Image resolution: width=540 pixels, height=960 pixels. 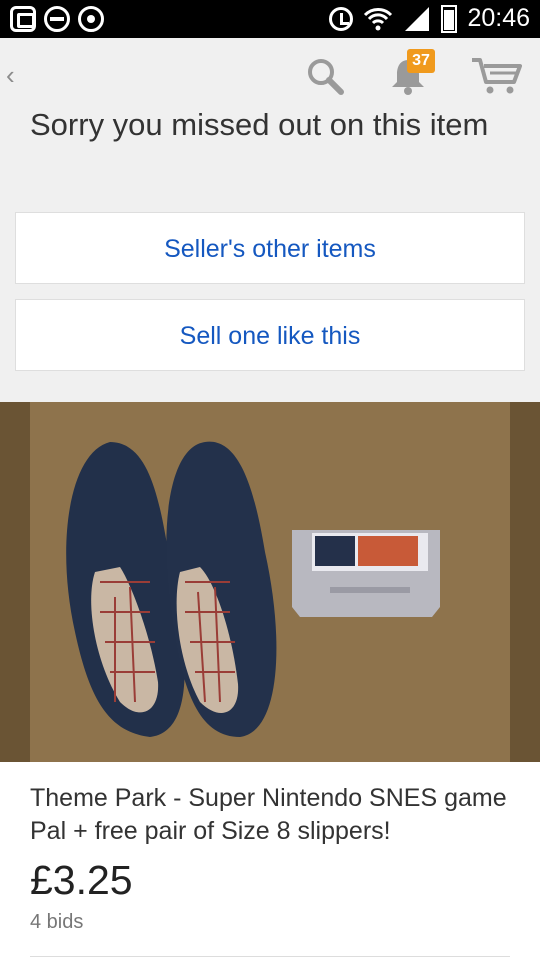 What do you see at coordinates (449, 18) in the screenshot?
I see `battery-icon` at bounding box center [449, 18].